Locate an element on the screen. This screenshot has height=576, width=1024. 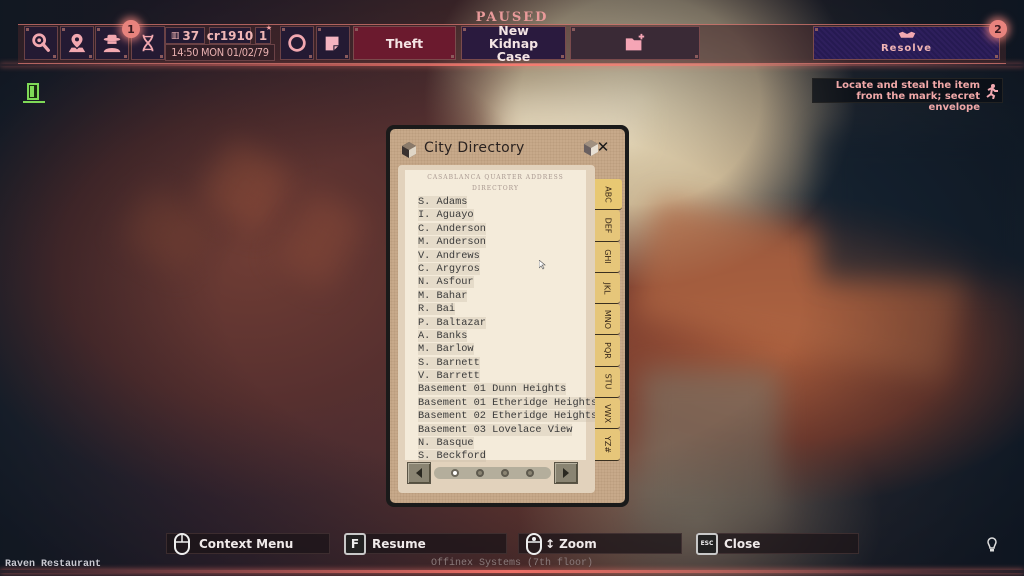
window-title: City Directory is located at coordinates (474, 148).